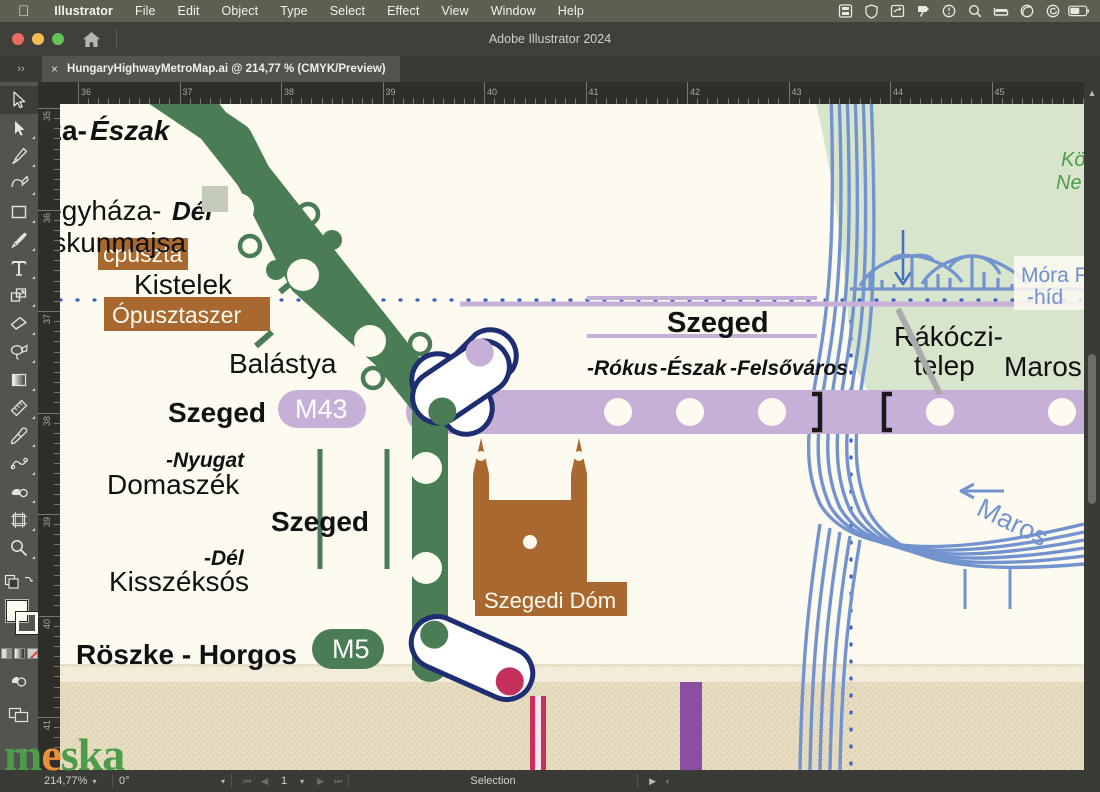 This screenshot has width=1100, height=792. I want to click on gradient-tool, so click(19, 380).